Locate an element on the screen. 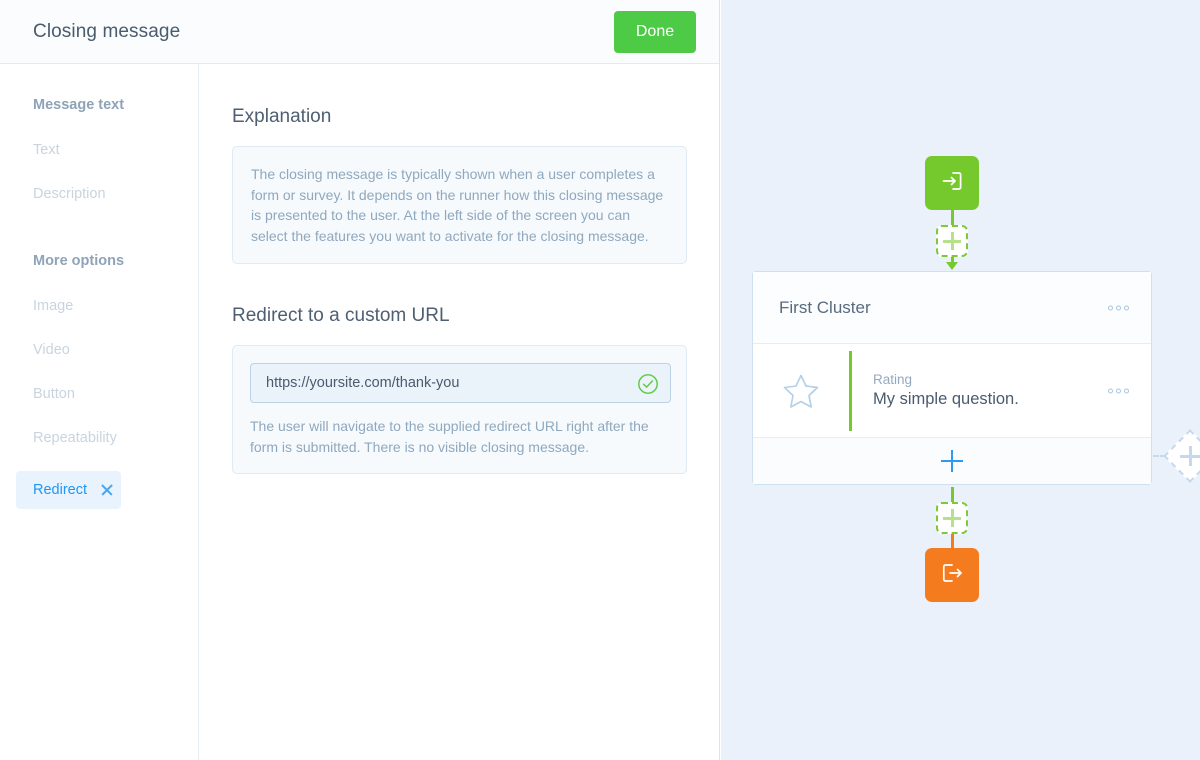 The width and height of the screenshot is (1200, 760). flow-exit-node is located at coordinates (952, 575).